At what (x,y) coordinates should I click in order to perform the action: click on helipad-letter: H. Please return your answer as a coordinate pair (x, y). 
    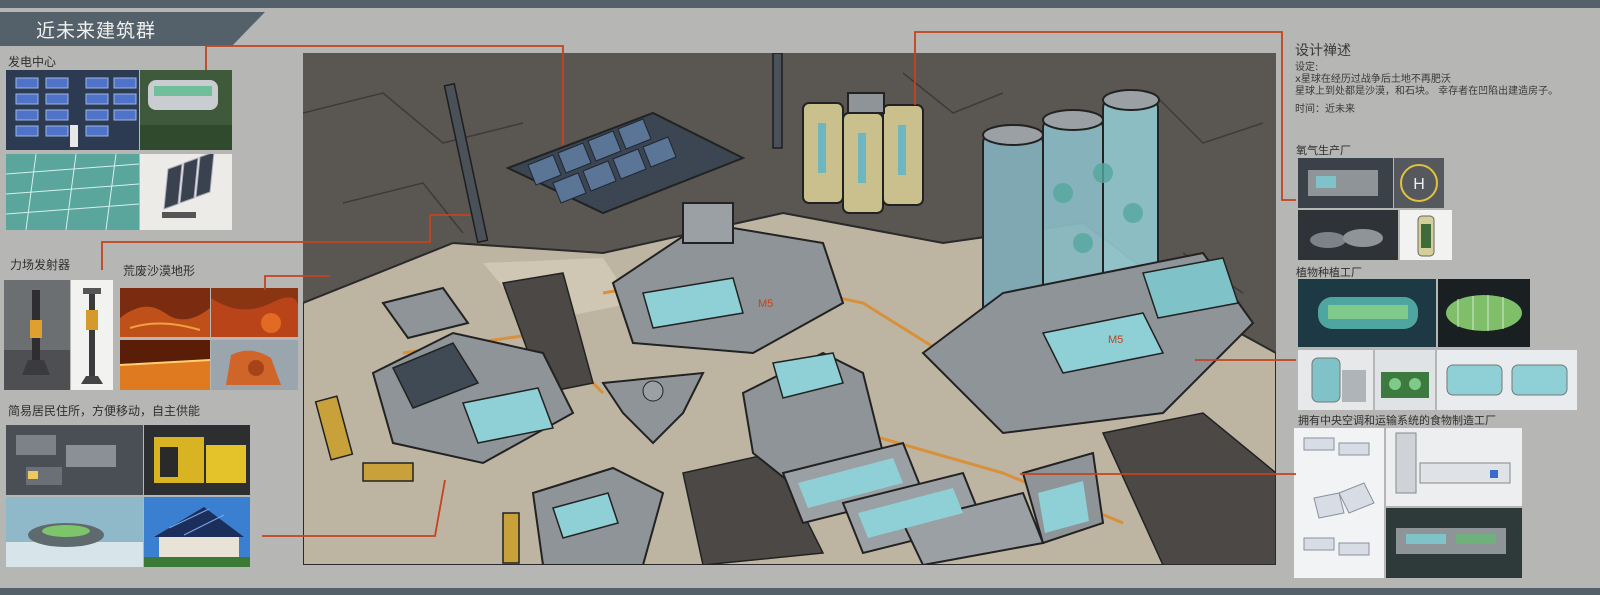
    Looking at the image, I should click on (1419, 184).